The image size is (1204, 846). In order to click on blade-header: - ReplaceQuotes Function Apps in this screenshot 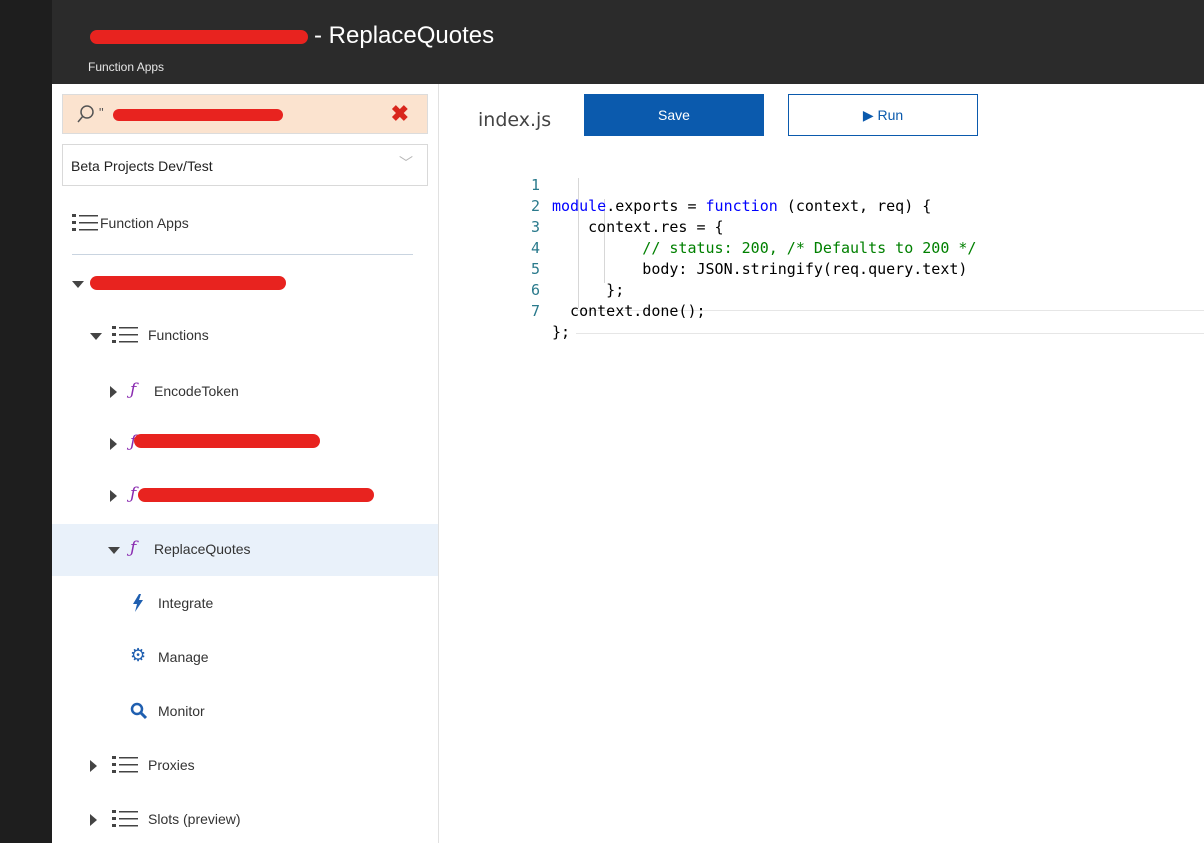, I will do `click(628, 42)`.